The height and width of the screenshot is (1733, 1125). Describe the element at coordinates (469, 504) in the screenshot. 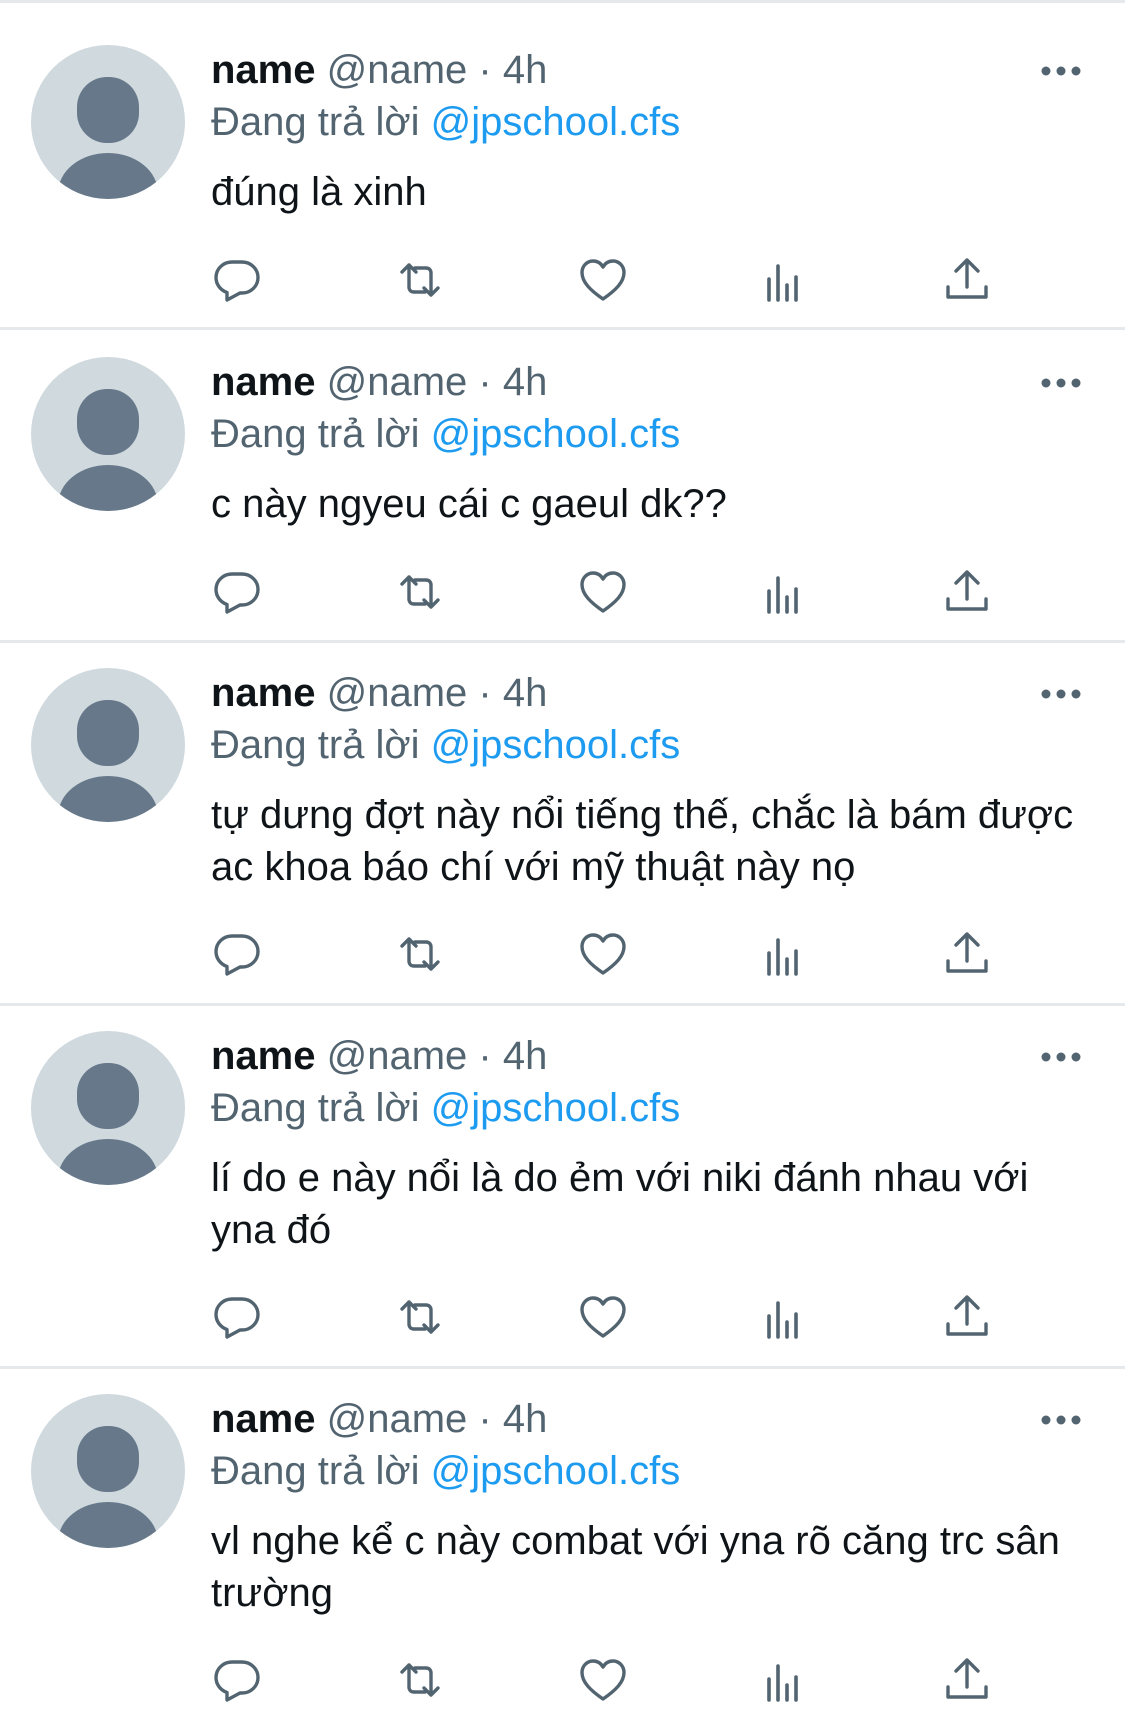

I see `tweet-text: c này ngyeu cái c gaeul dk??` at that location.